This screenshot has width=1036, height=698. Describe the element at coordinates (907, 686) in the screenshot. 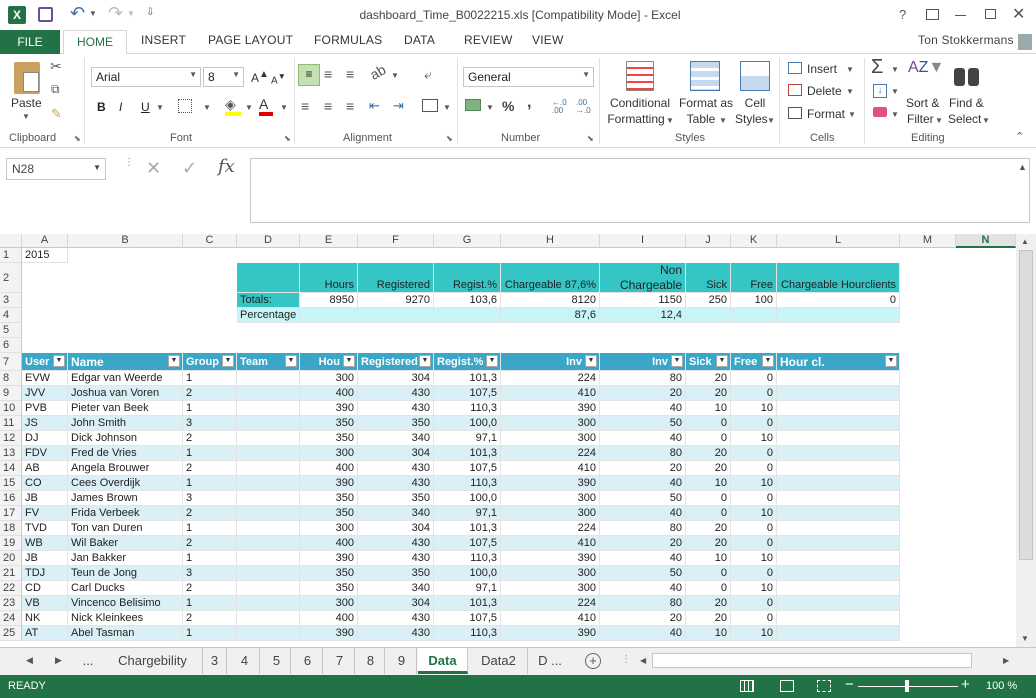

I see `zoom-slider-thumb` at that location.